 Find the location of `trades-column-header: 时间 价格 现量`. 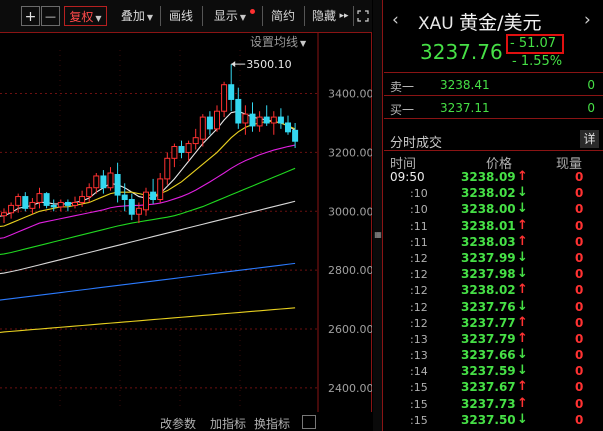

trades-column-header: 时间 价格 现量 is located at coordinates (493, 162).